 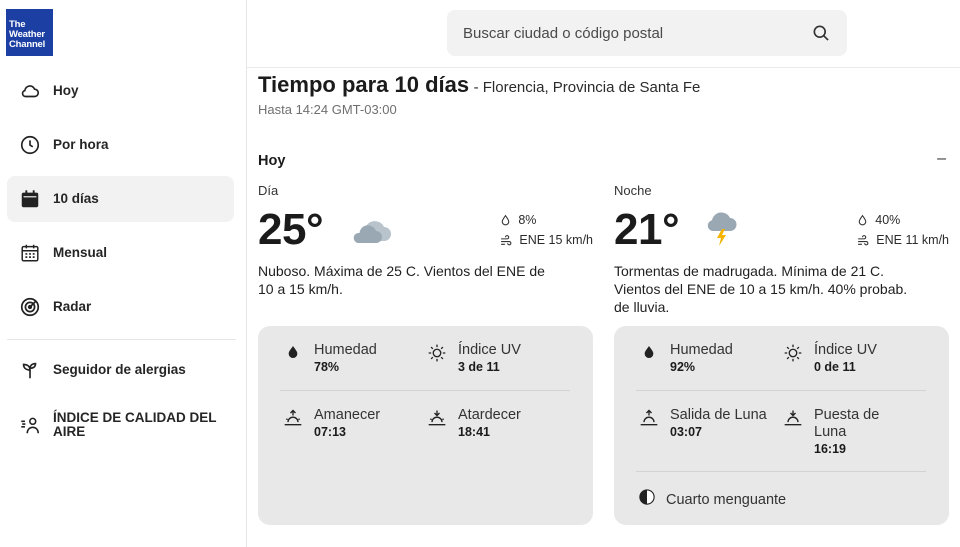 I want to click on uv-cell: Índice UV 3 de 11, so click(x=496, y=358).